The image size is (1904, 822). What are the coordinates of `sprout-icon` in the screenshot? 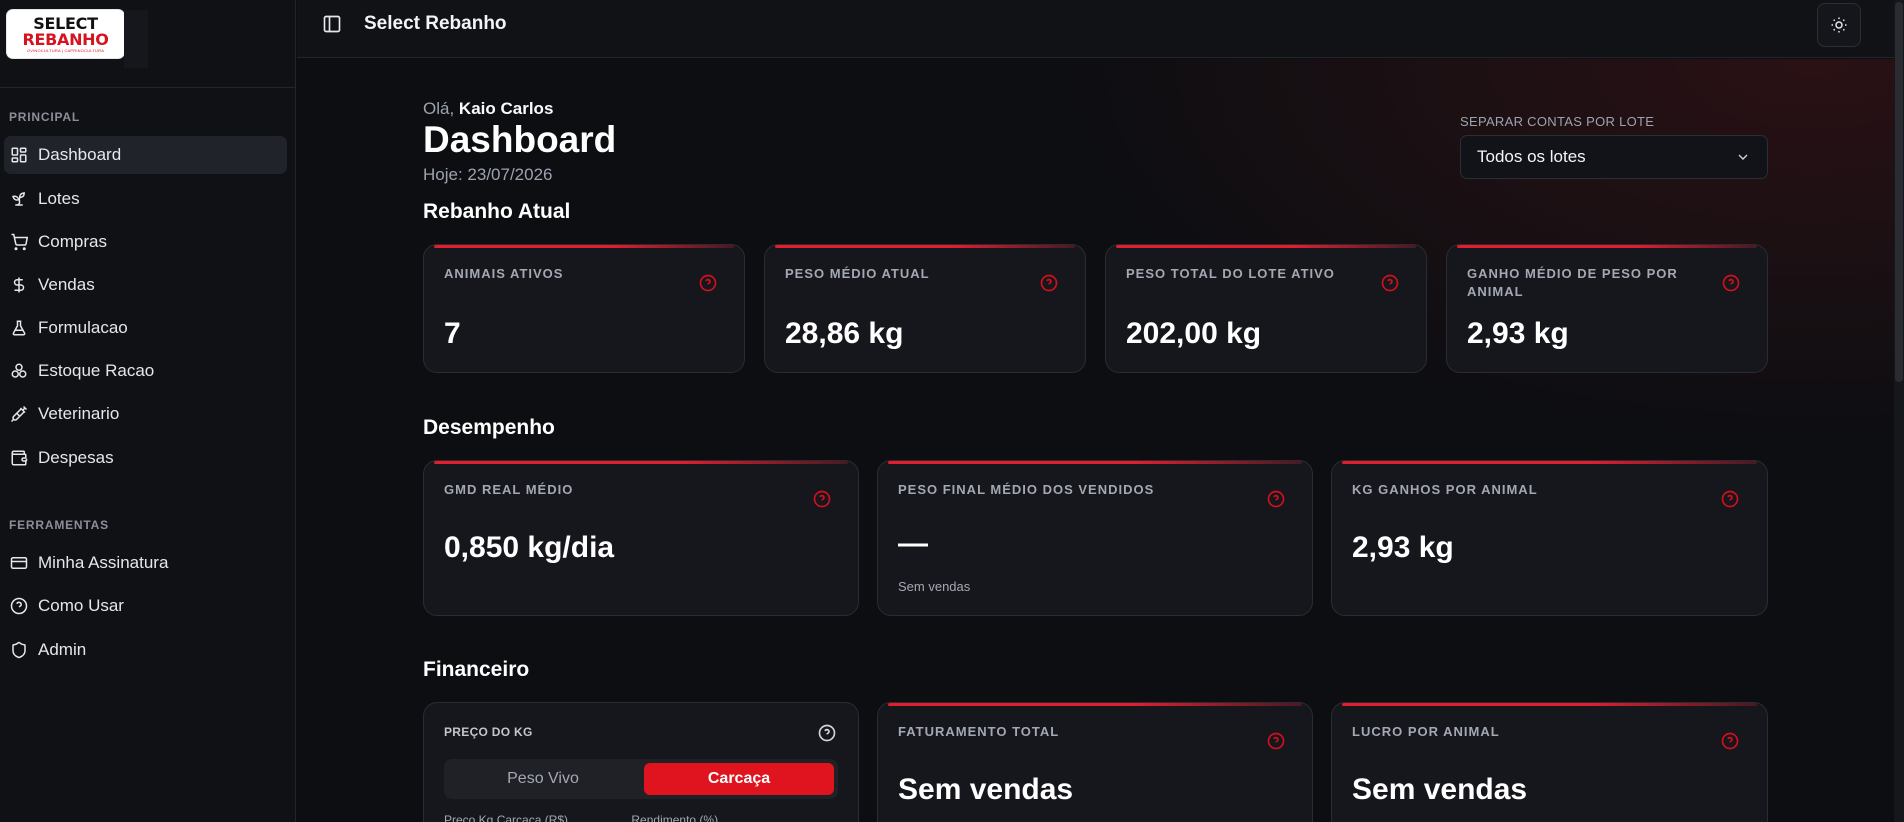 It's located at (19, 199).